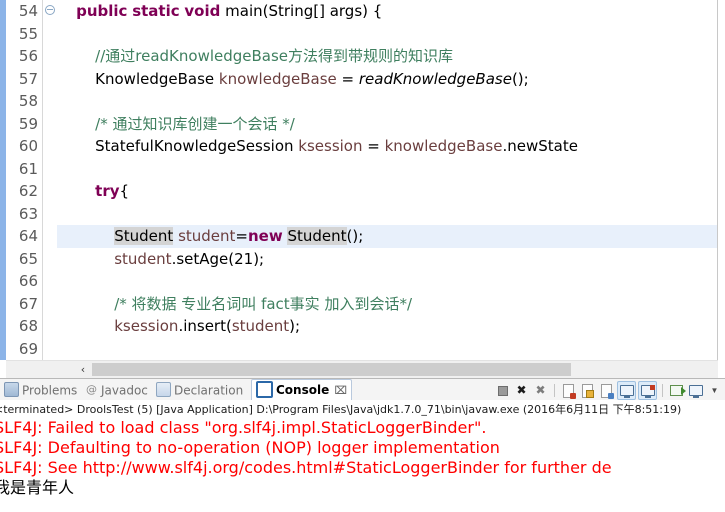 Image resolution: width=725 pixels, height=512 pixels. What do you see at coordinates (91, 389) in the screenshot?
I see `javadoc-icon` at bounding box center [91, 389].